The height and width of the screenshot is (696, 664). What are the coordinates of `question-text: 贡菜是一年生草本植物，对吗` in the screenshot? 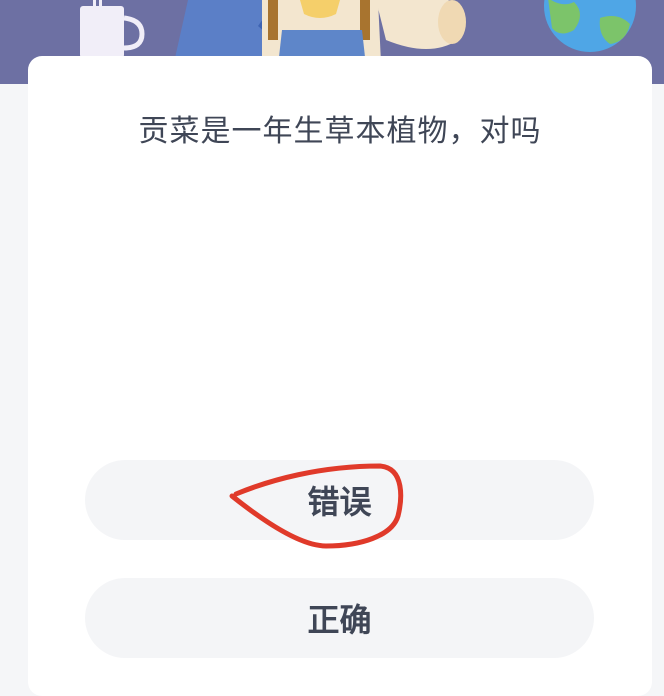 It's located at (340, 131).